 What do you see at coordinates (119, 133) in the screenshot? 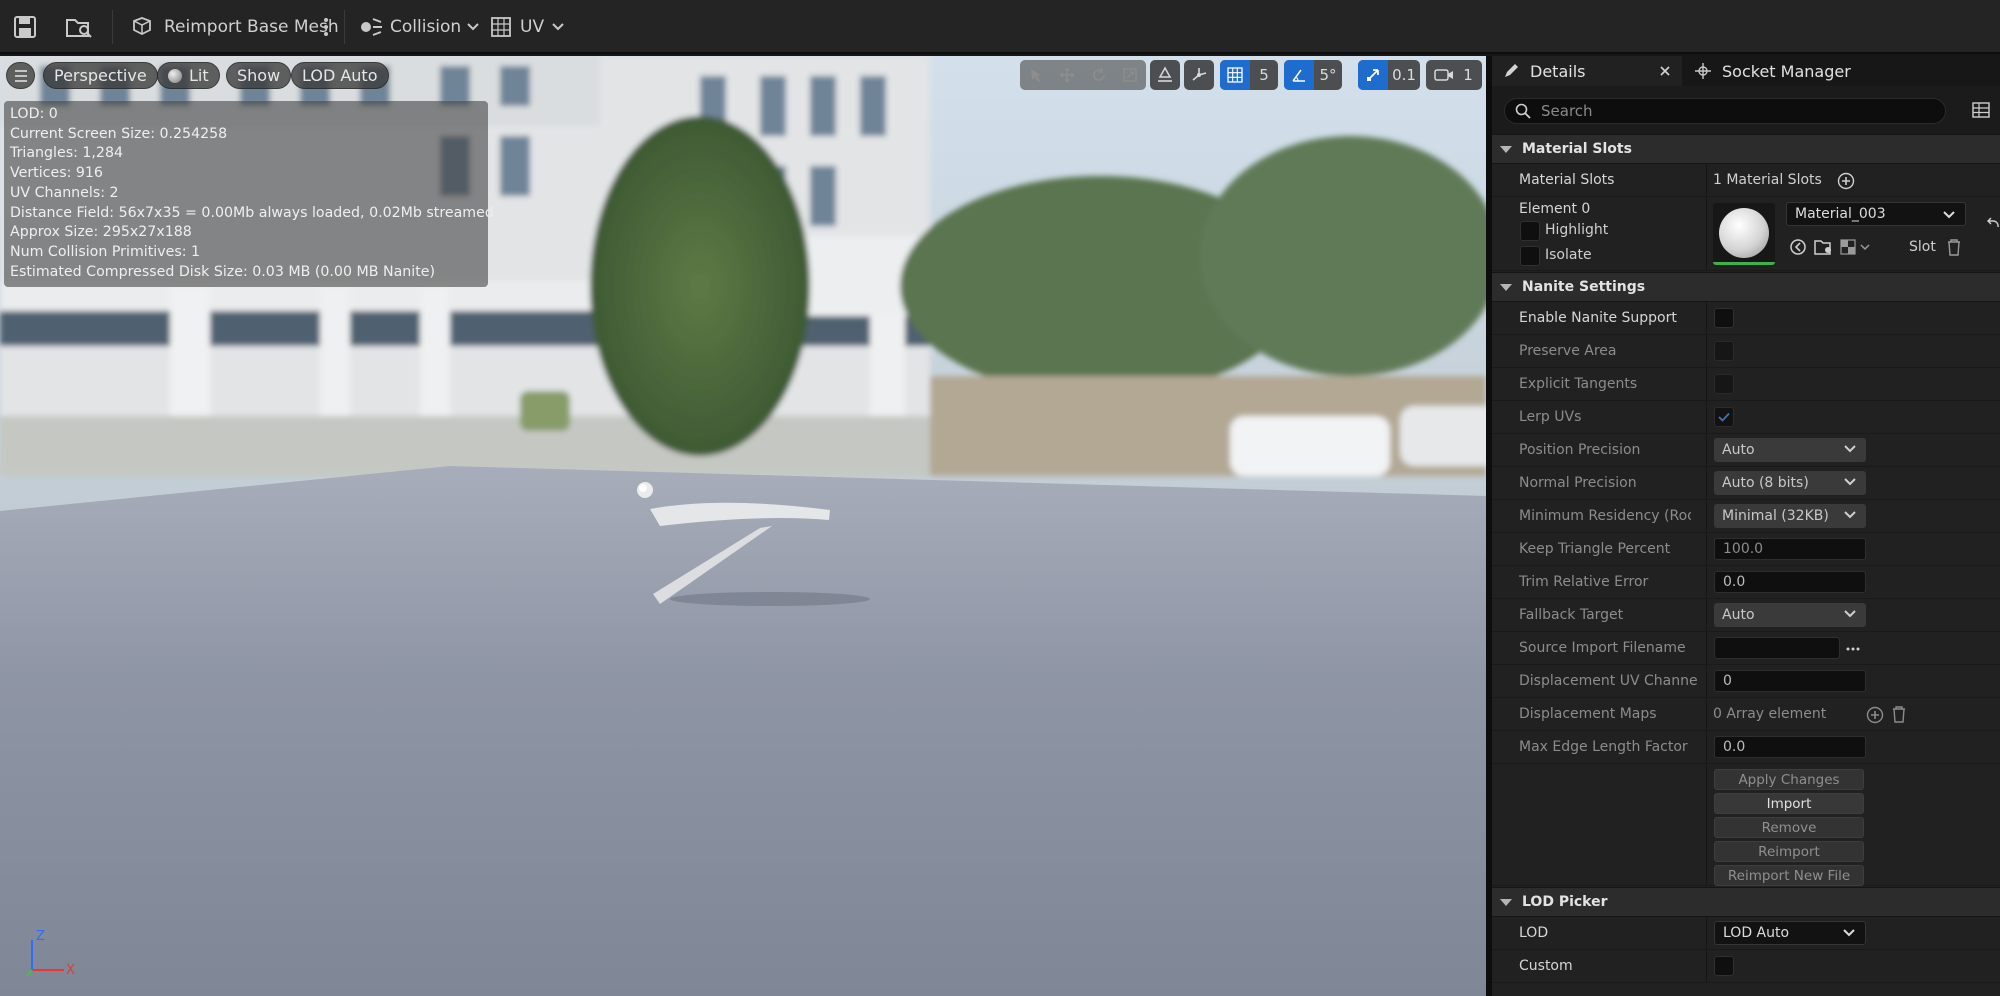
I see `stat-line: Current Screen Size: 0.254258` at bounding box center [119, 133].